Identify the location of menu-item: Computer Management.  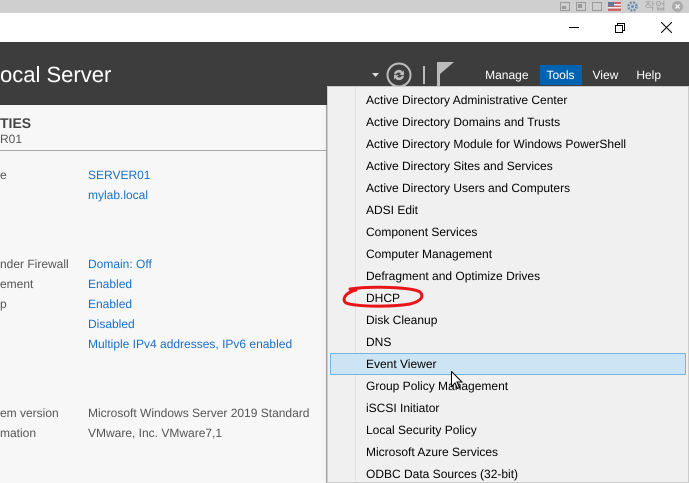
(508, 254).